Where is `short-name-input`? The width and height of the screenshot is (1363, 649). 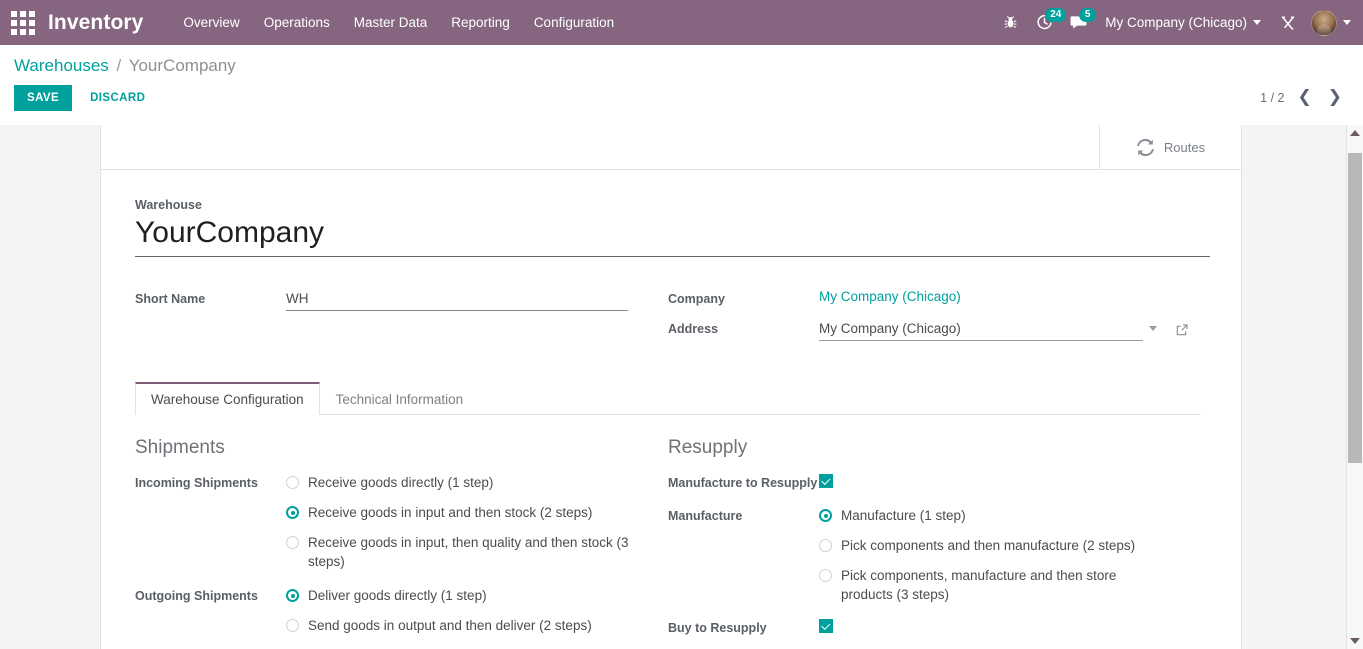 short-name-input is located at coordinates (457, 300).